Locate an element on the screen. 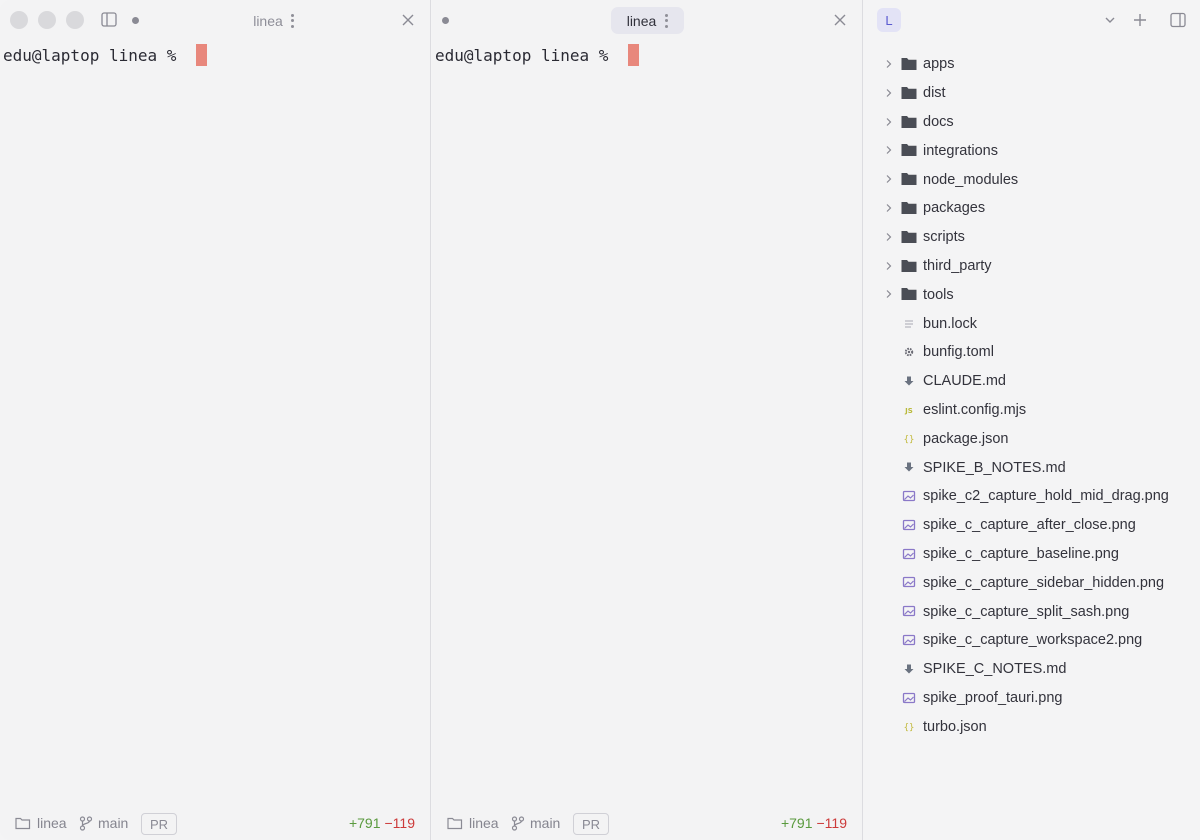 The width and height of the screenshot is (1200, 840). workspace-badge: L is located at coordinates (889, 20).